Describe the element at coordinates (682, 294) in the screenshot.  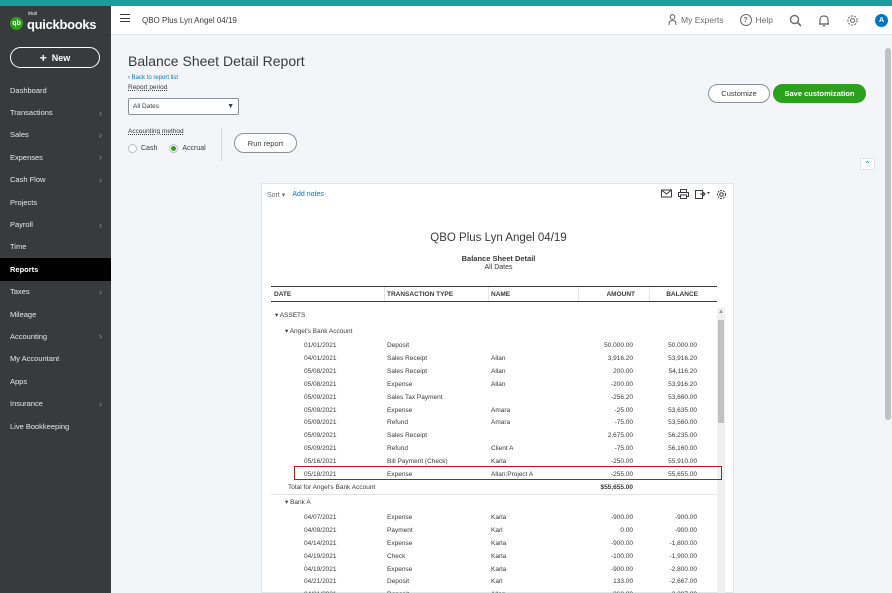
I see `column-header-balance: BALANCE` at that location.